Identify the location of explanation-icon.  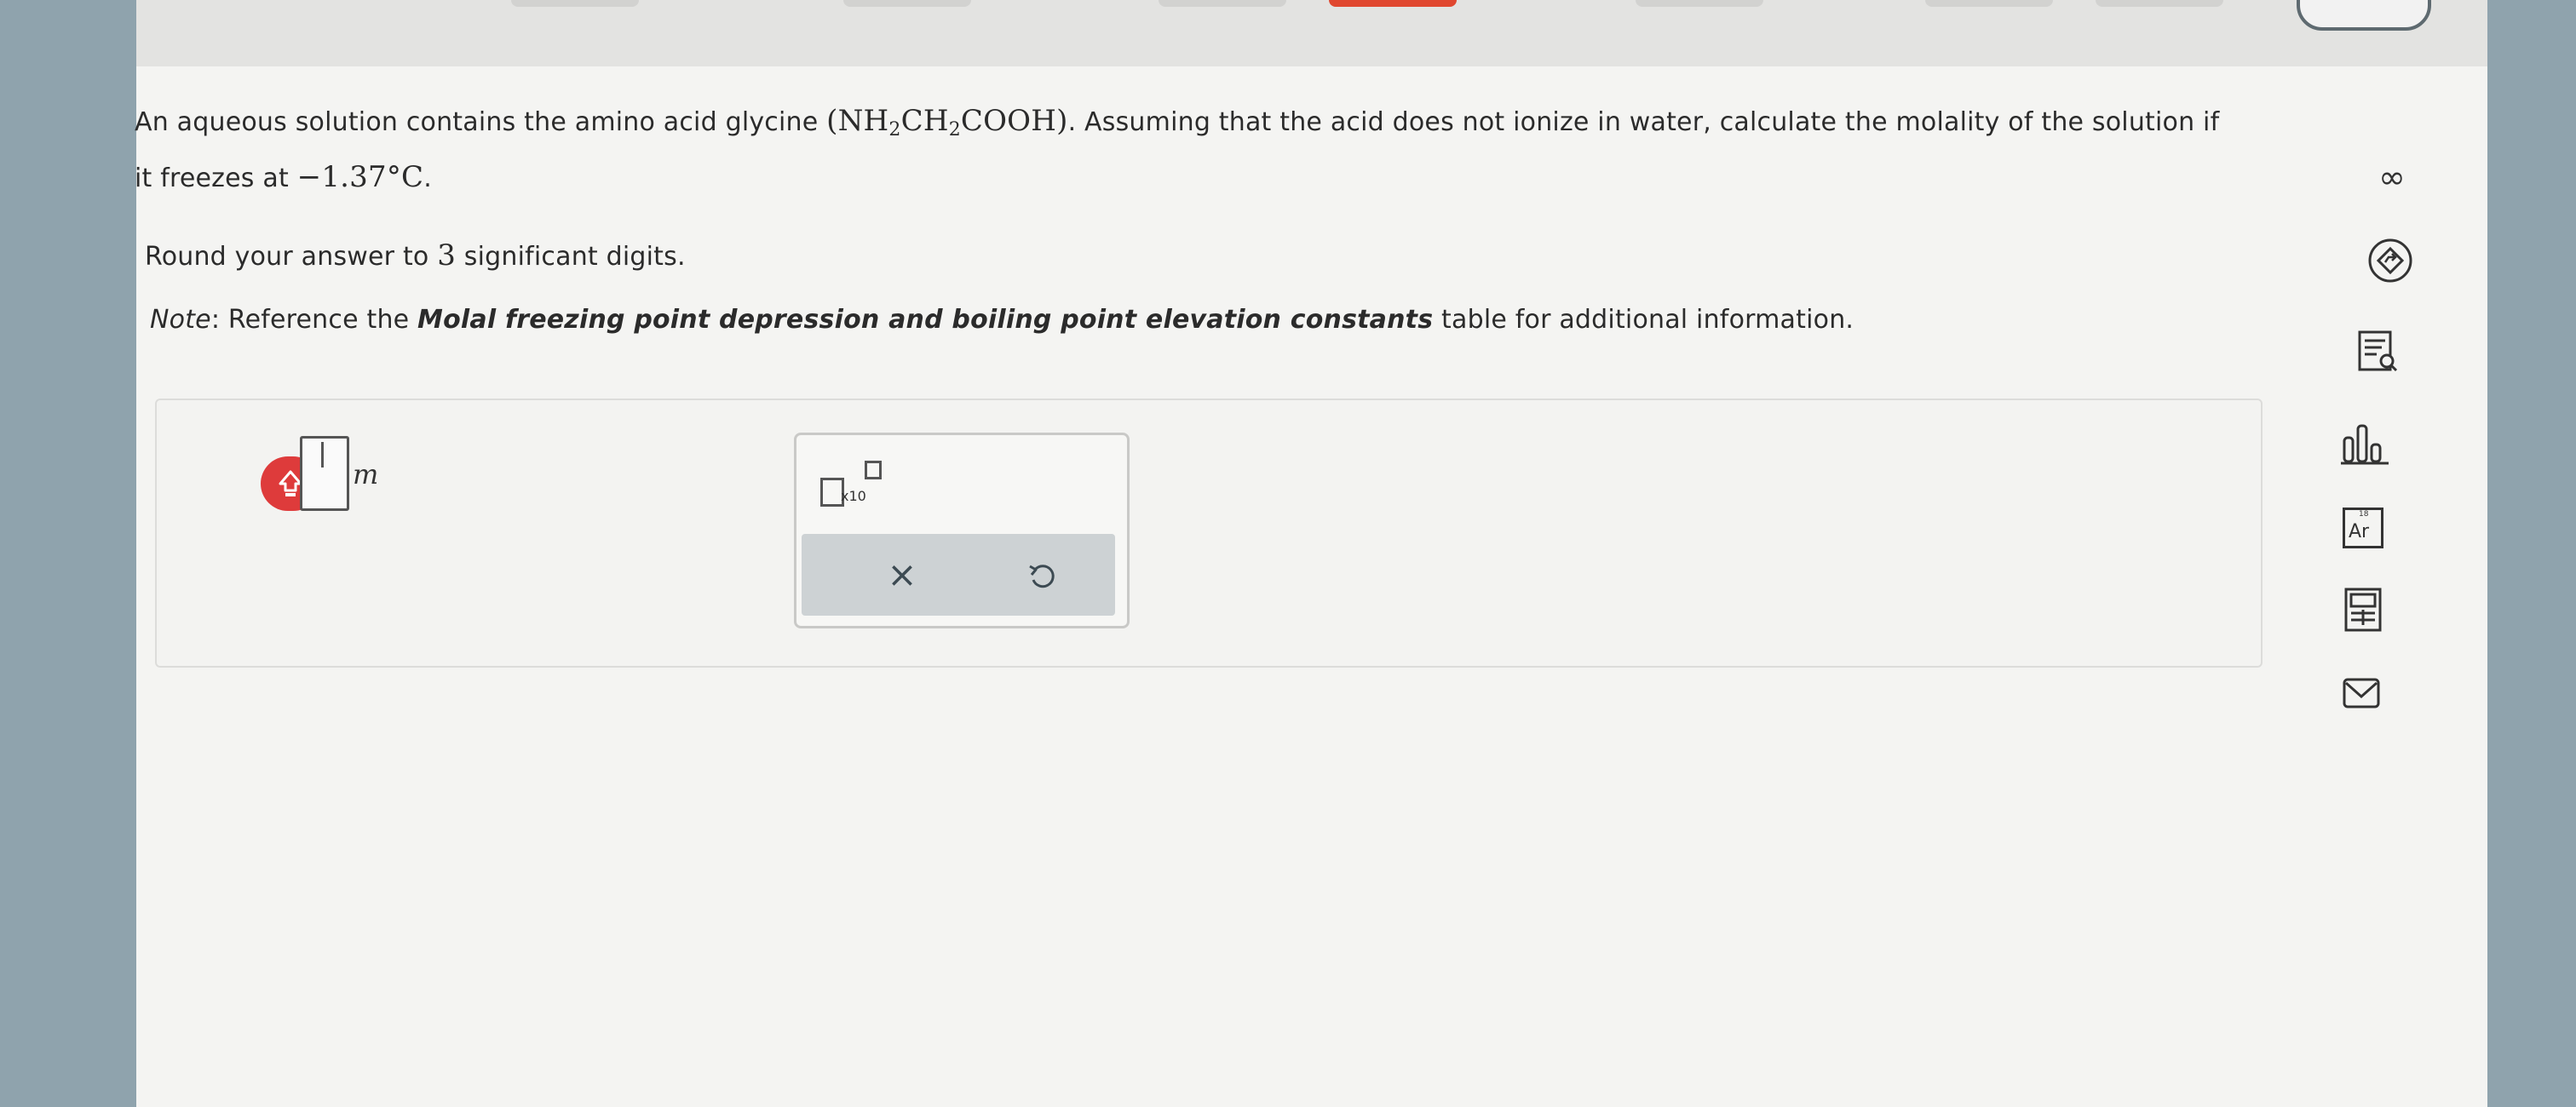
(2390, 261).